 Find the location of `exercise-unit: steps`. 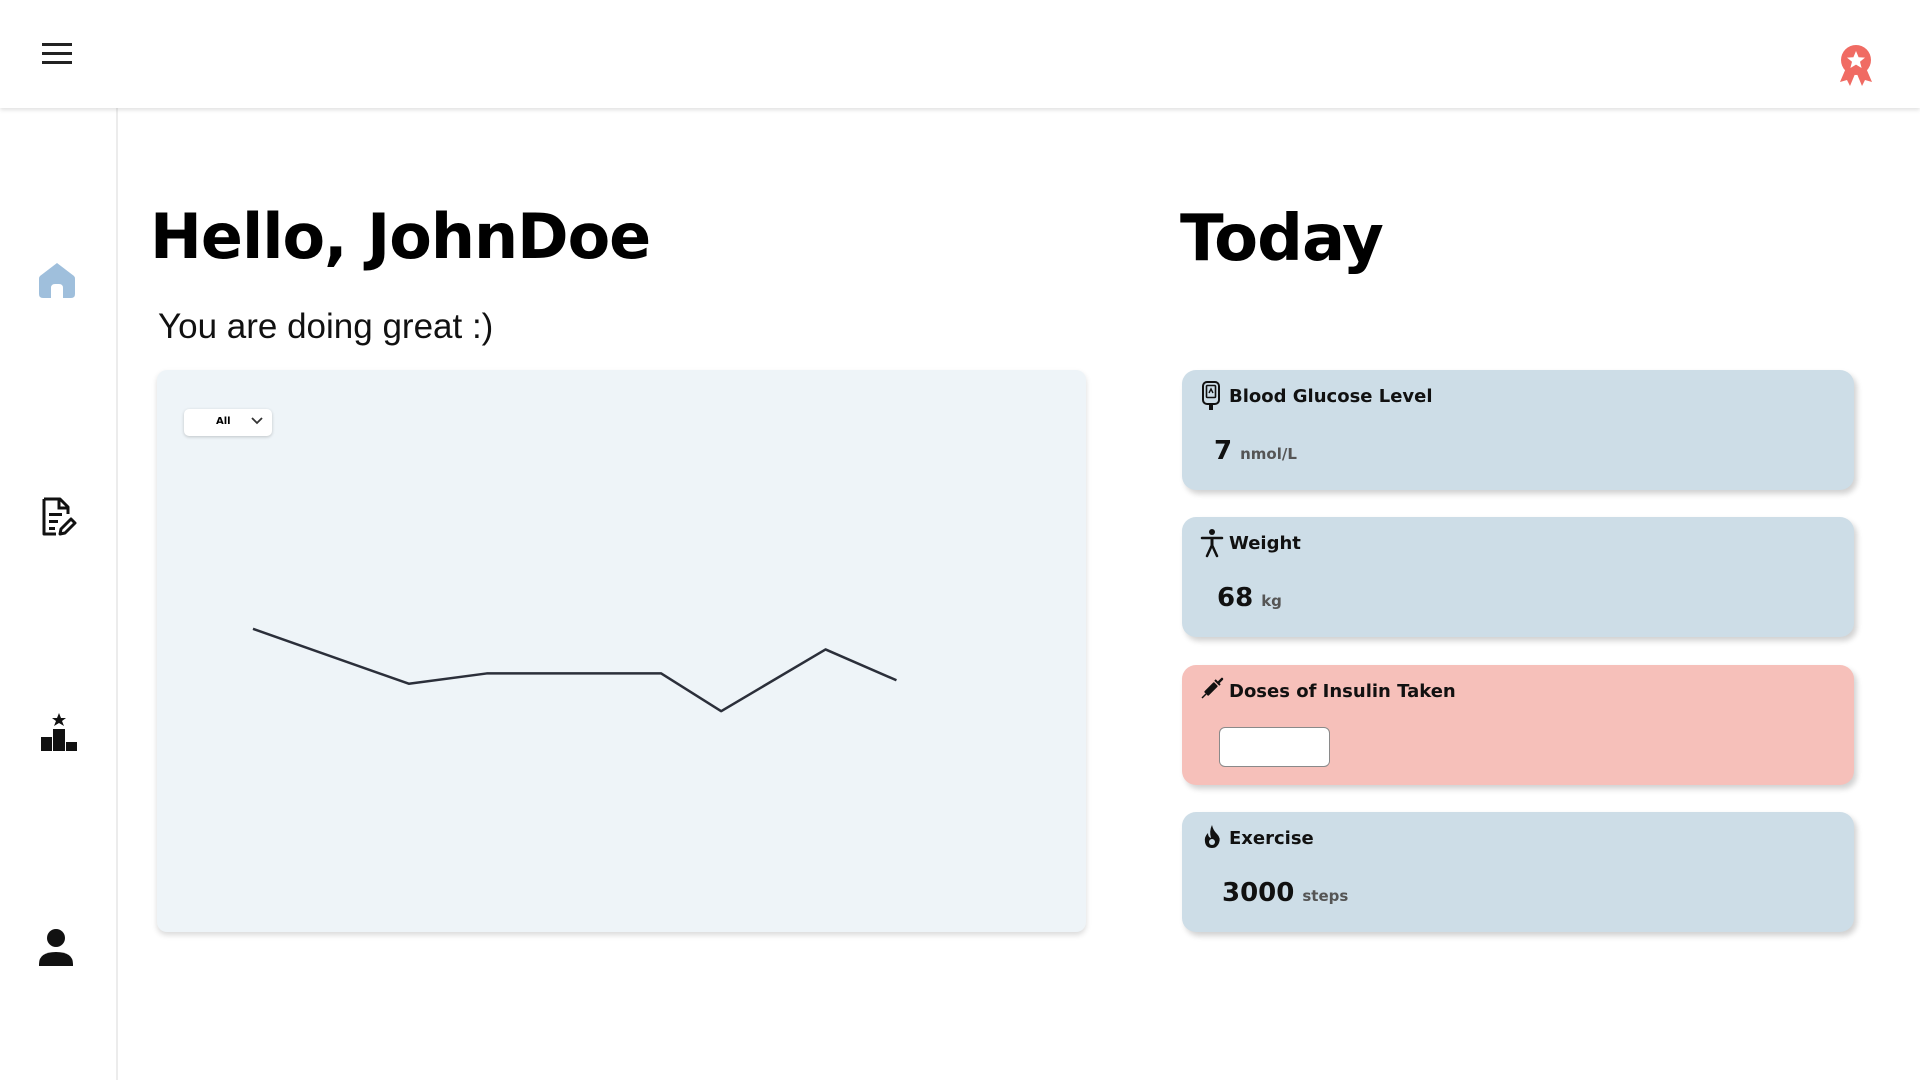

exercise-unit: steps is located at coordinates (1325, 896).